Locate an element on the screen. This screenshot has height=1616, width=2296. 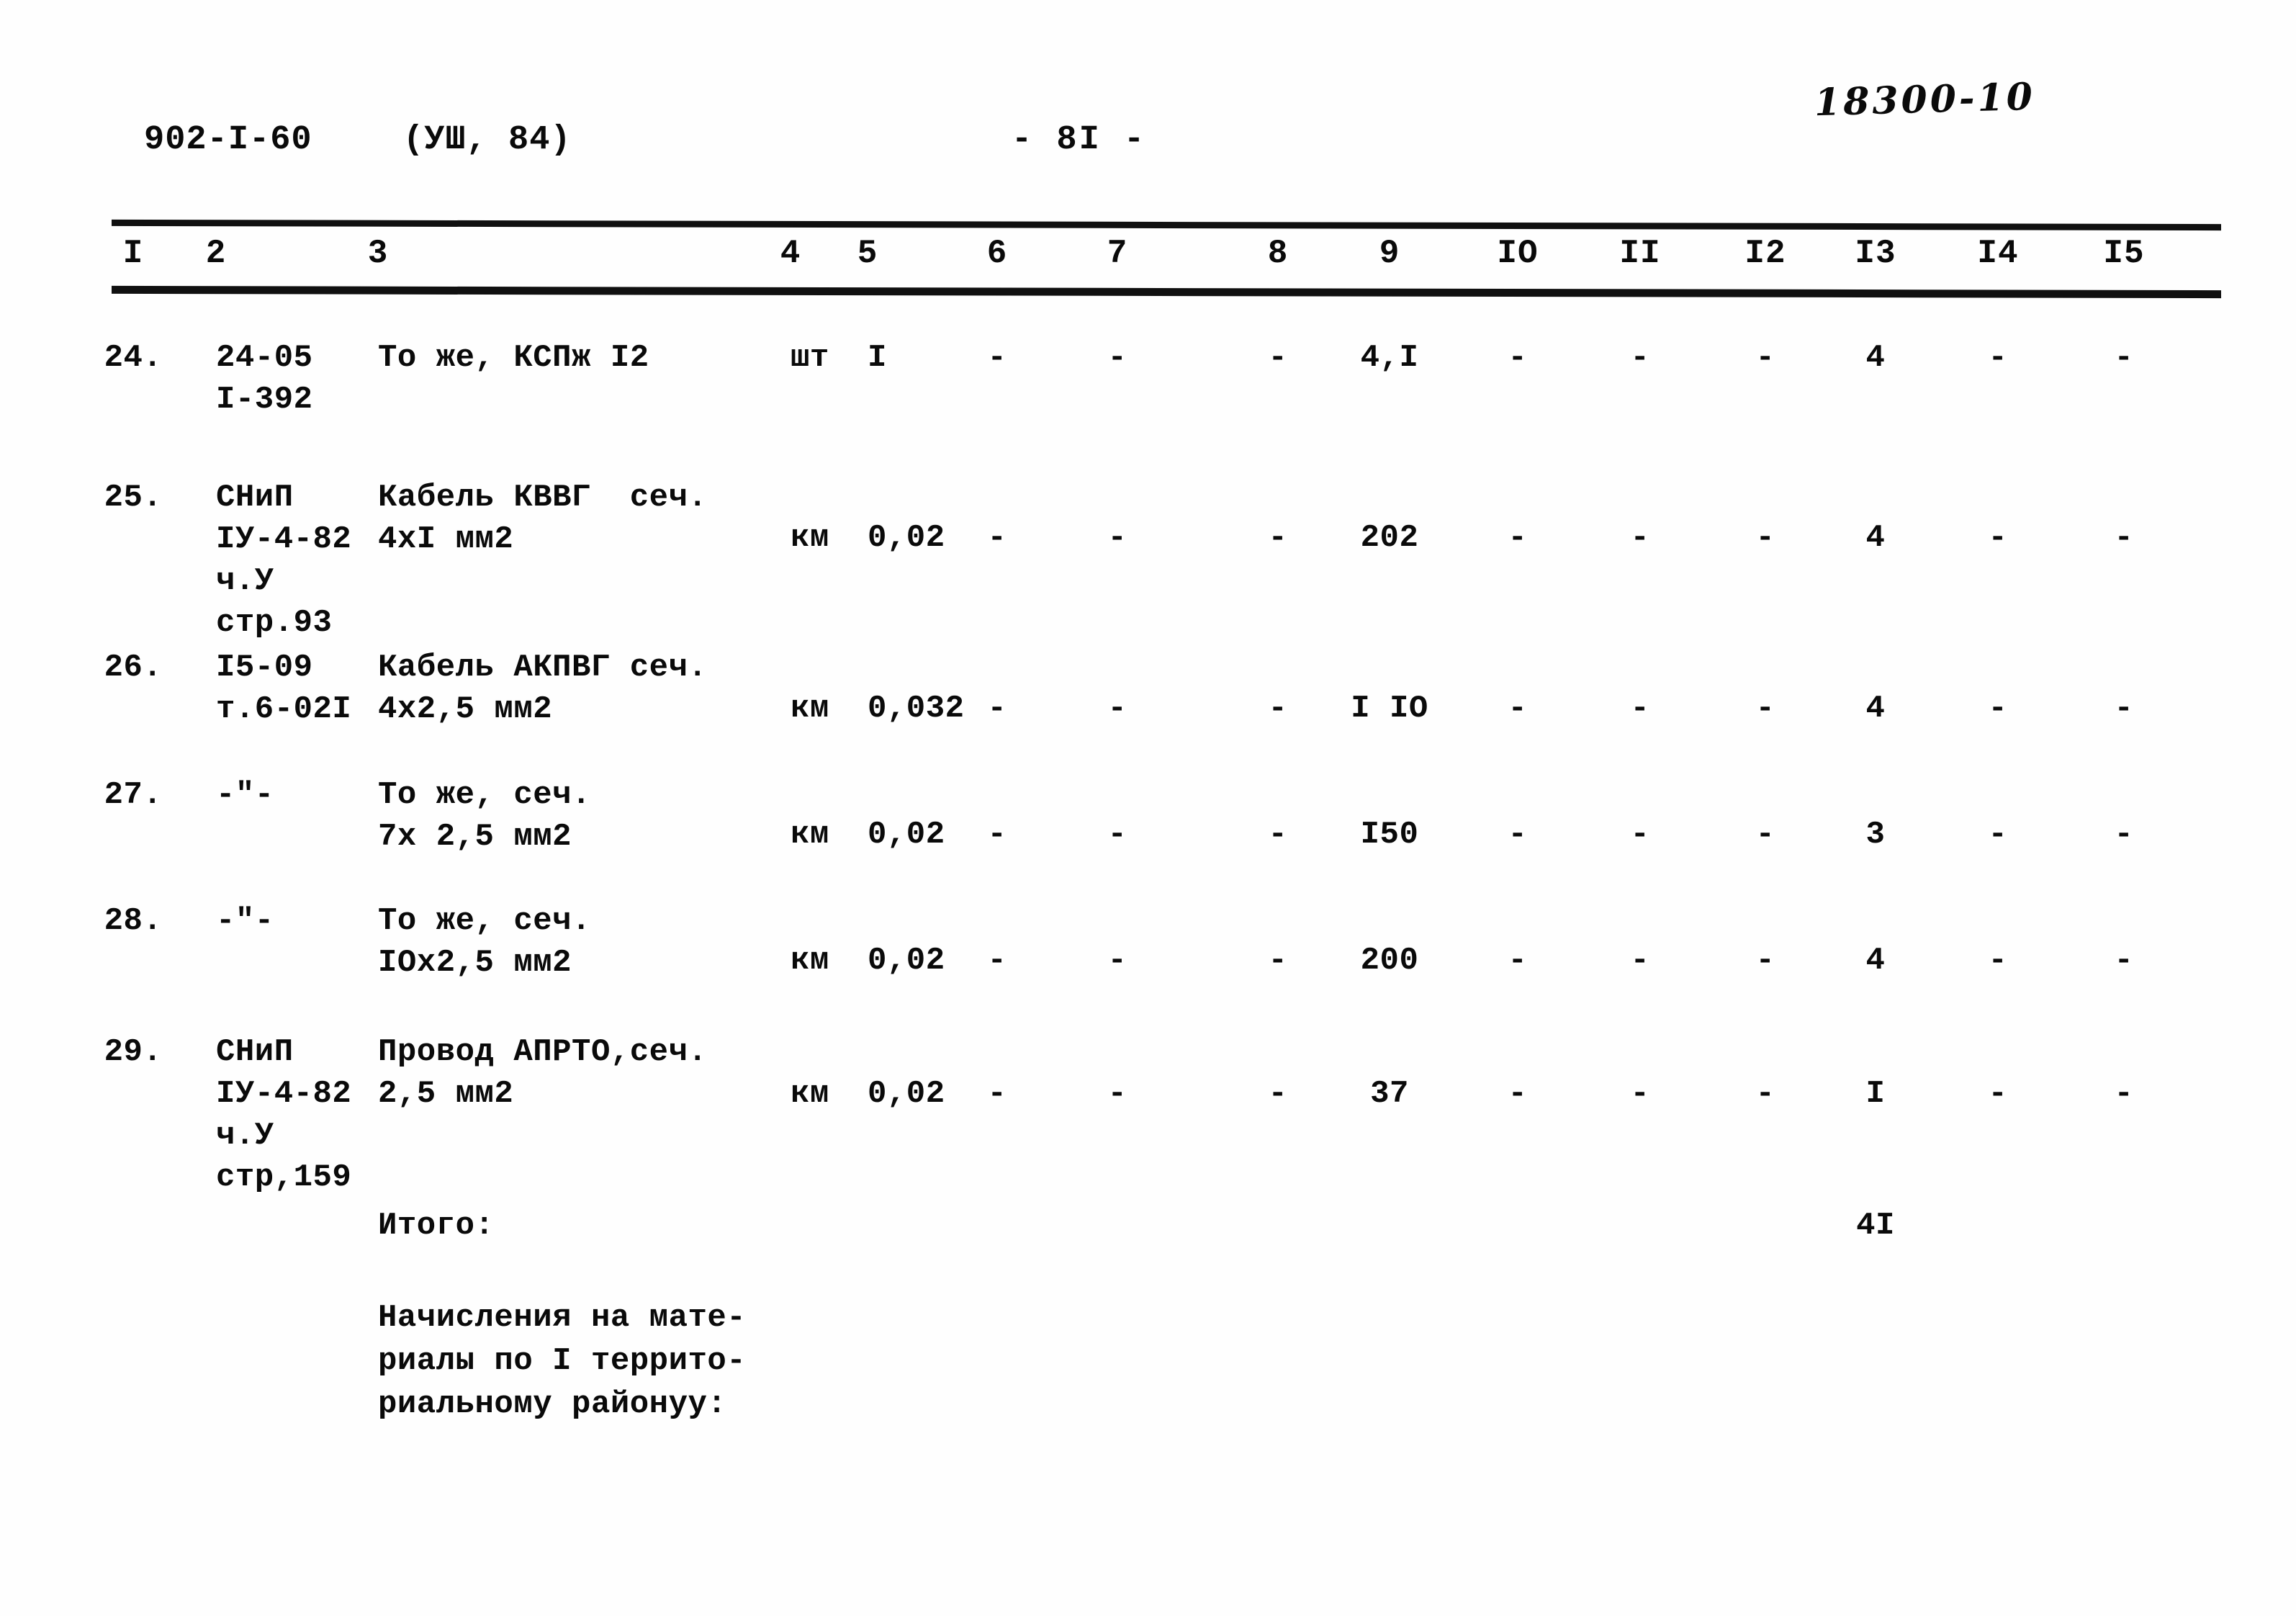
row-code: СНиП IУ-4-82 ч.У стр.93 is located at coordinates (284, 560).